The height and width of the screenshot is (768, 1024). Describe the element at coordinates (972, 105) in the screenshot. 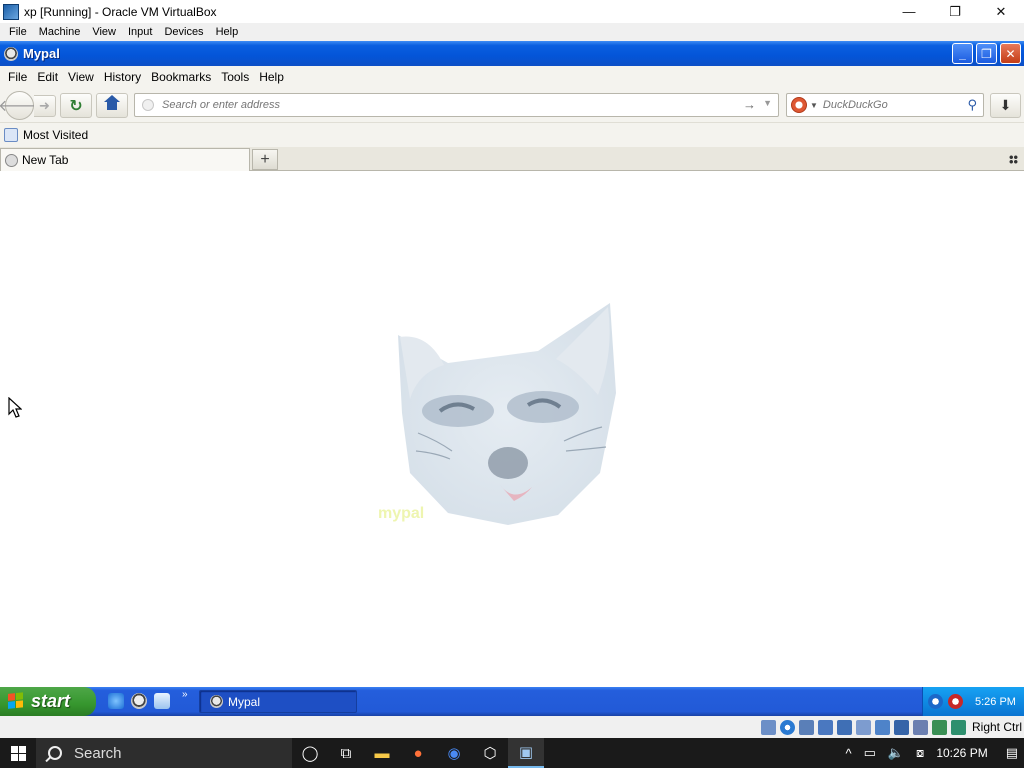

I see `search-icon: ⚲` at that location.